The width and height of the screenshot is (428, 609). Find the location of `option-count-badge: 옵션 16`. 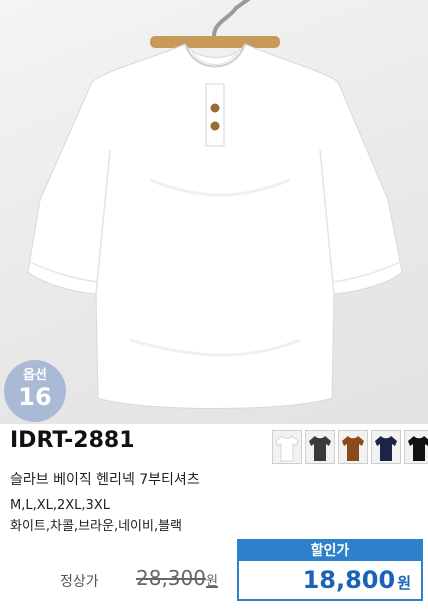

option-count-badge: 옵션 16 is located at coordinates (35, 391).